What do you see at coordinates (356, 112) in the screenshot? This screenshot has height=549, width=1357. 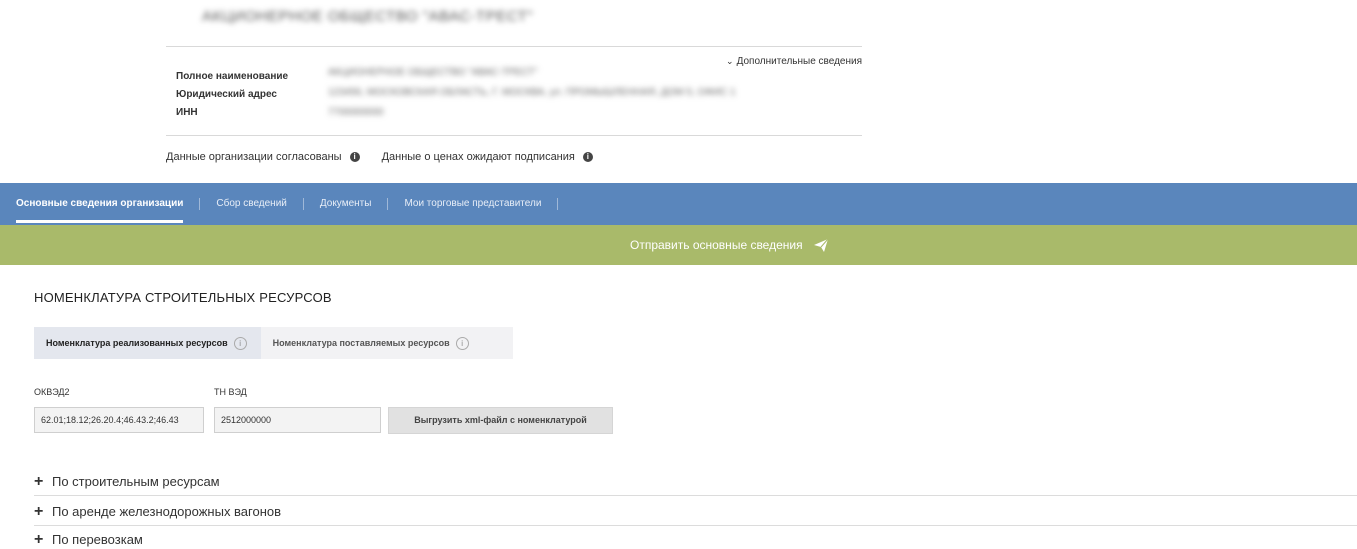 I see `inn-value: 7700000000` at bounding box center [356, 112].